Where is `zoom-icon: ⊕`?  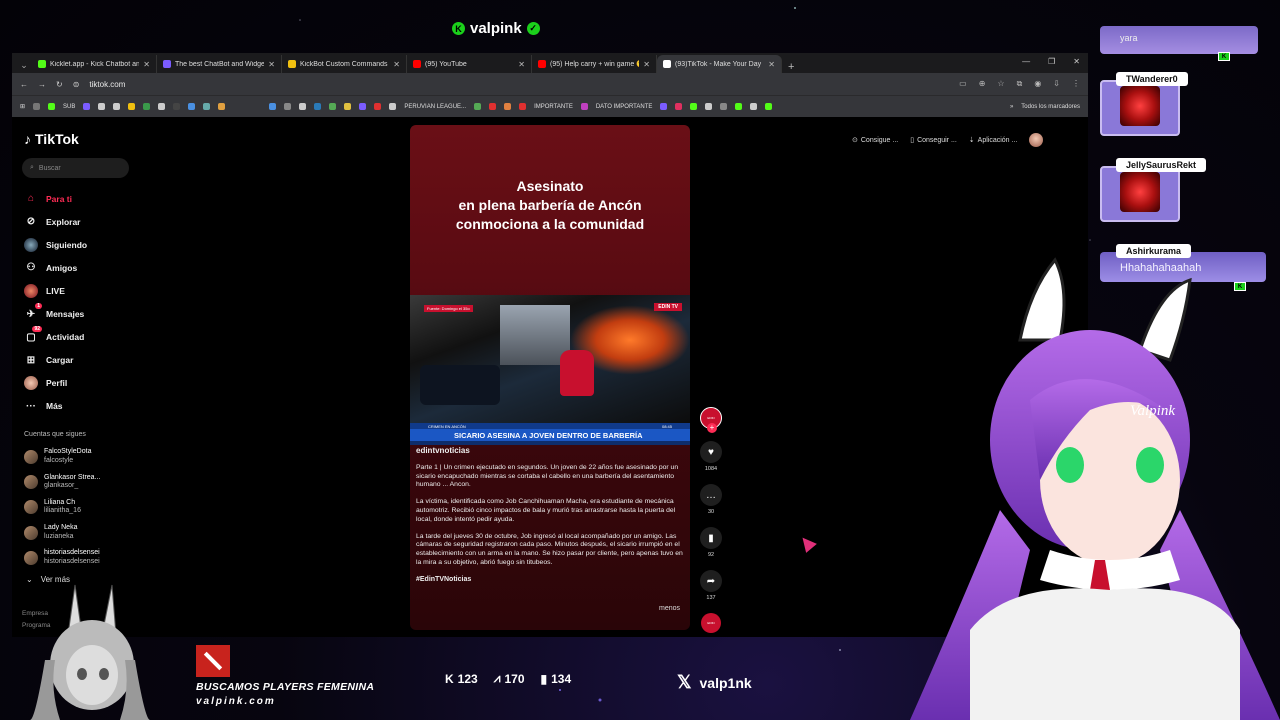
zoom-icon: ⊕ is located at coordinates (982, 84).